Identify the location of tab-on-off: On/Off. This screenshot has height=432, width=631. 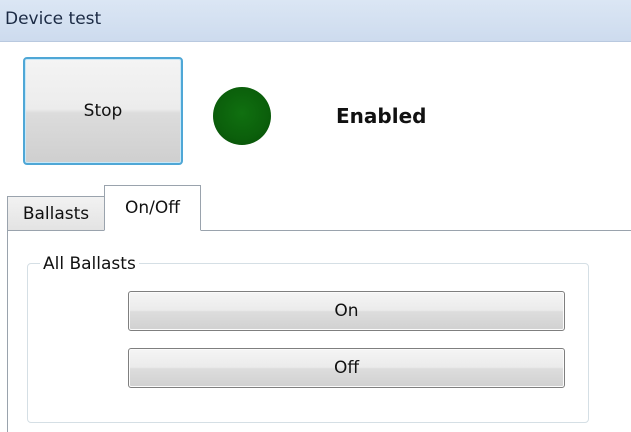
(152, 208).